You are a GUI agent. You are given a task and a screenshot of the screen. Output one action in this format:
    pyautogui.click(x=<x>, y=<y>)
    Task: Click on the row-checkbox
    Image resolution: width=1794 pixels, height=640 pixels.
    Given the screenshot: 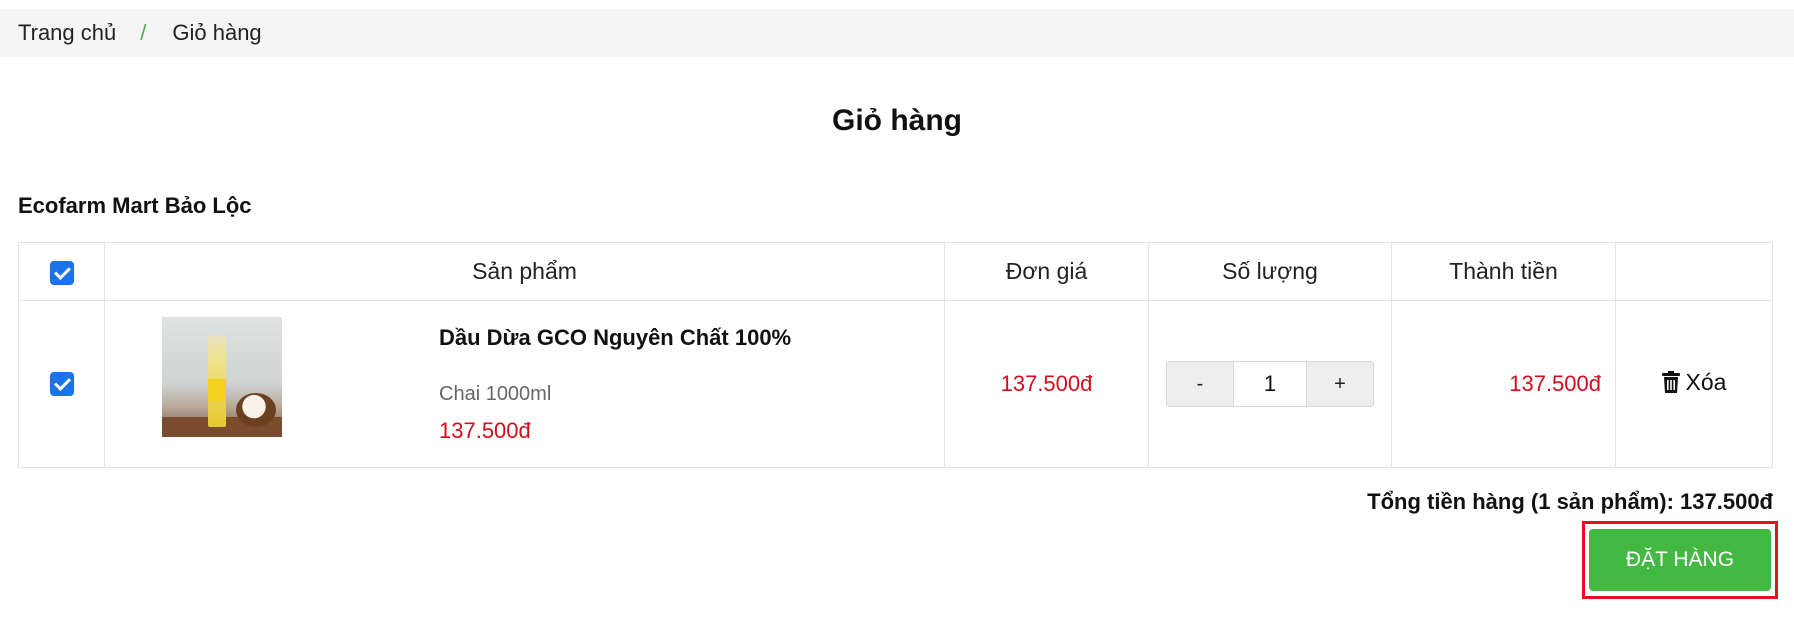 What is the action you would take?
    pyautogui.click(x=61, y=384)
    